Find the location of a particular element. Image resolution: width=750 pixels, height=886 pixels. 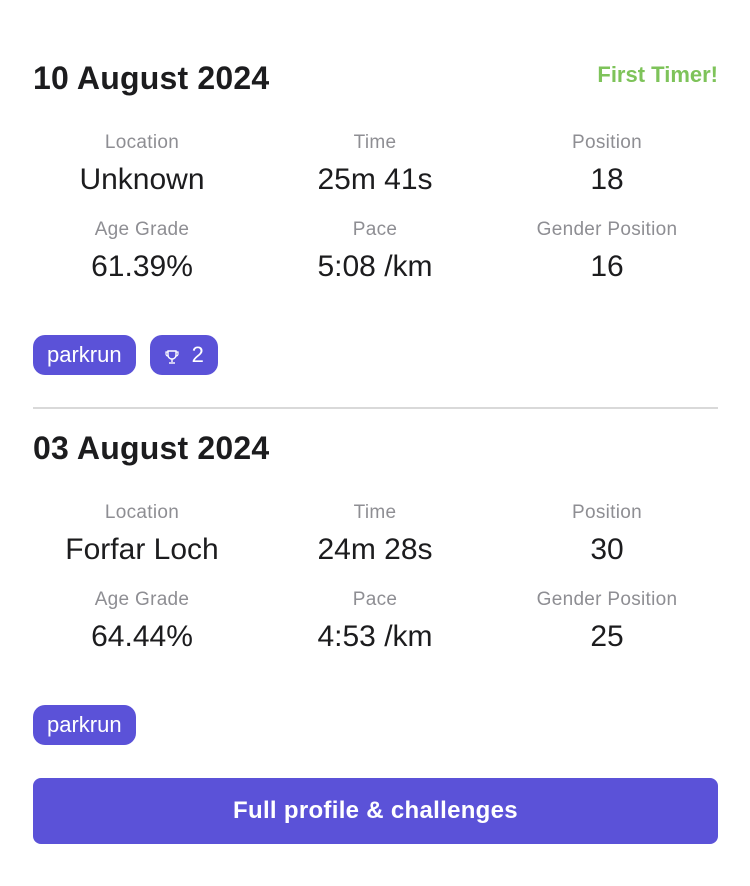

stat-time: Time 25m 41s is located at coordinates (375, 164).